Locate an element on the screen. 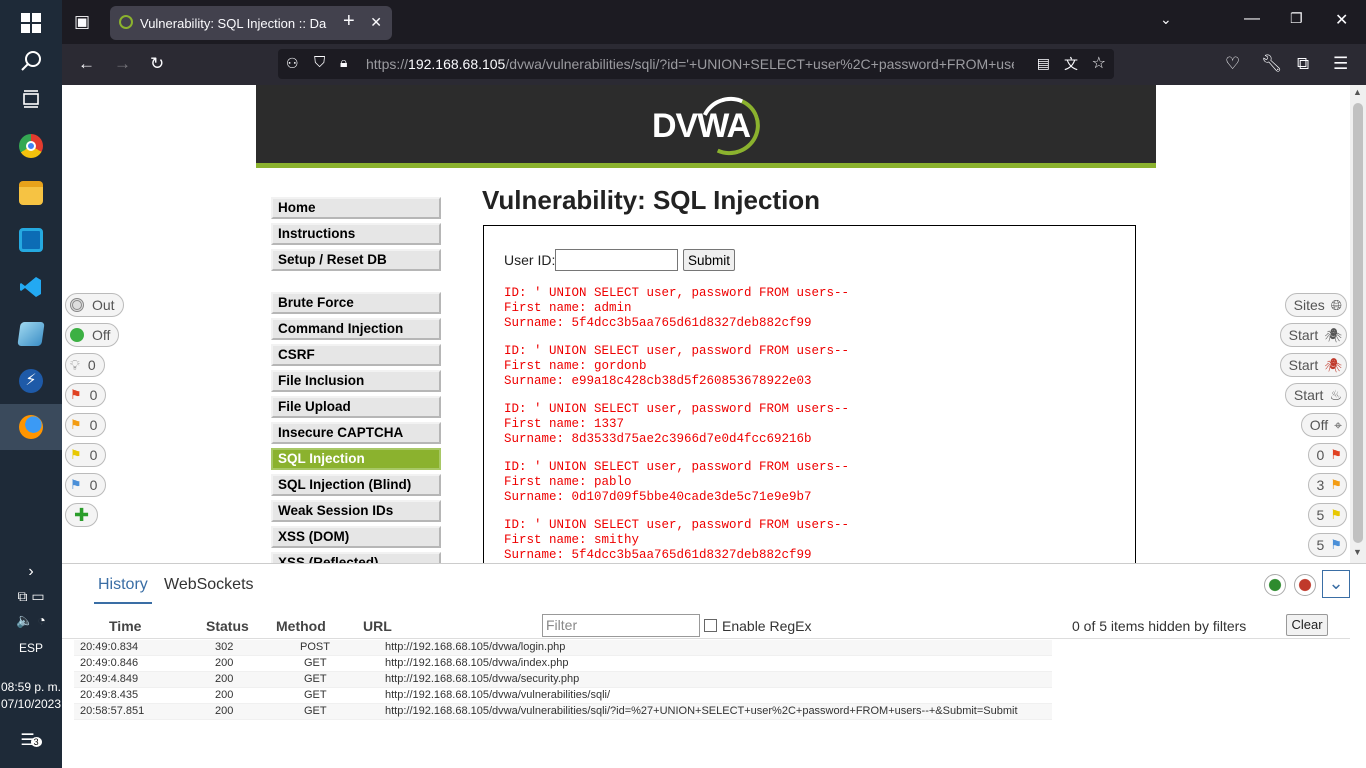 The image size is (1366, 768). status-green-icon is located at coordinates (1275, 585).